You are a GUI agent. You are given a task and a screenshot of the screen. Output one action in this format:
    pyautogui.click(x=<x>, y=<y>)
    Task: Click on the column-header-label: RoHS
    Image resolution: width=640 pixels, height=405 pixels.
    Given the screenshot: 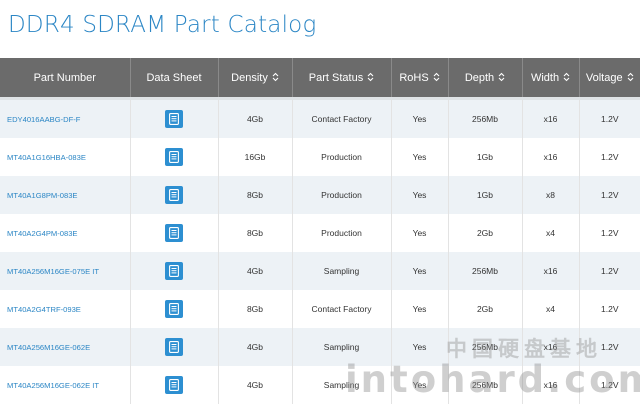 What is the action you would take?
    pyautogui.click(x=414, y=77)
    